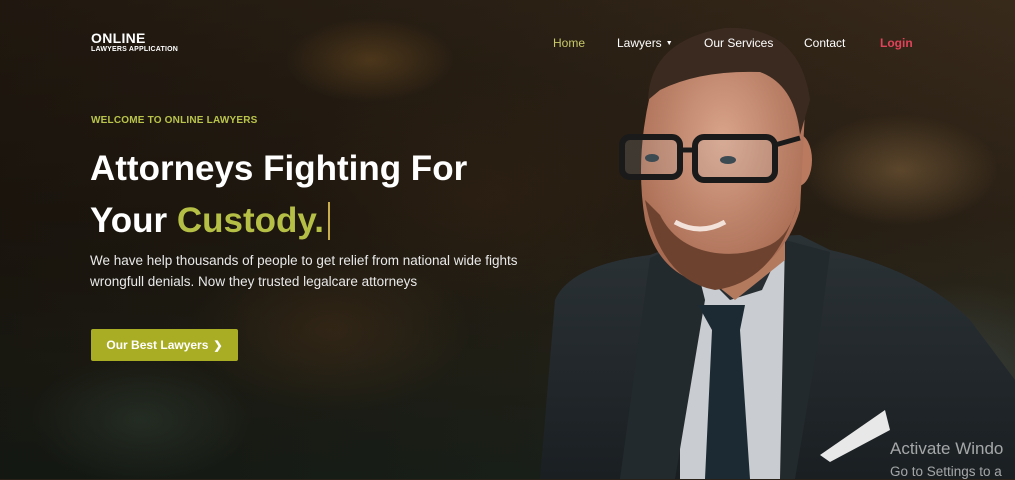 The height and width of the screenshot is (480, 1015). I want to click on activate-windows-watermark: Activate Windo Go to Settings to a, so click(946, 459).